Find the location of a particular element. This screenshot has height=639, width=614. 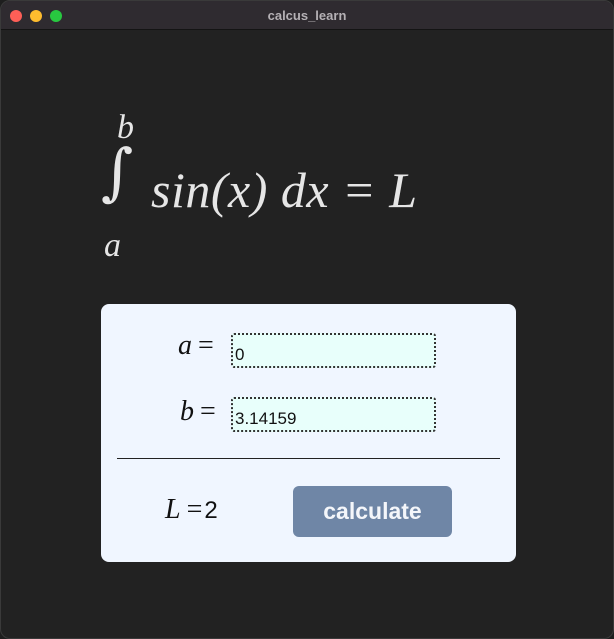

result-symbol: L is located at coordinates (173, 509).